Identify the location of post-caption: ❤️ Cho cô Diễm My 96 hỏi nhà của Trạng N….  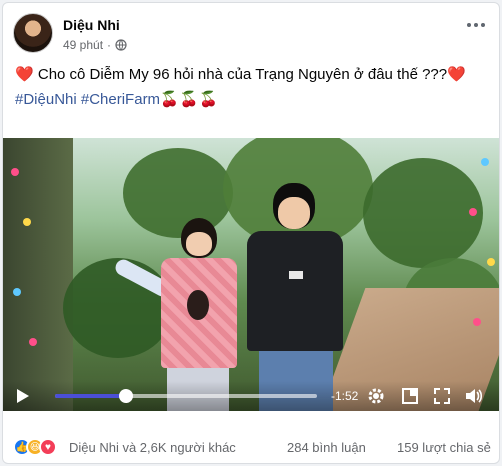
(253, 75).